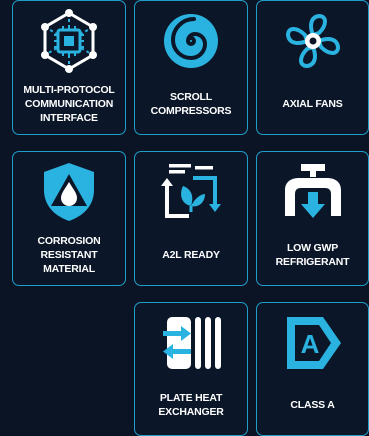 This screenshot has height=436, width=369. I want to click on fan-icon, so click(312, 41).